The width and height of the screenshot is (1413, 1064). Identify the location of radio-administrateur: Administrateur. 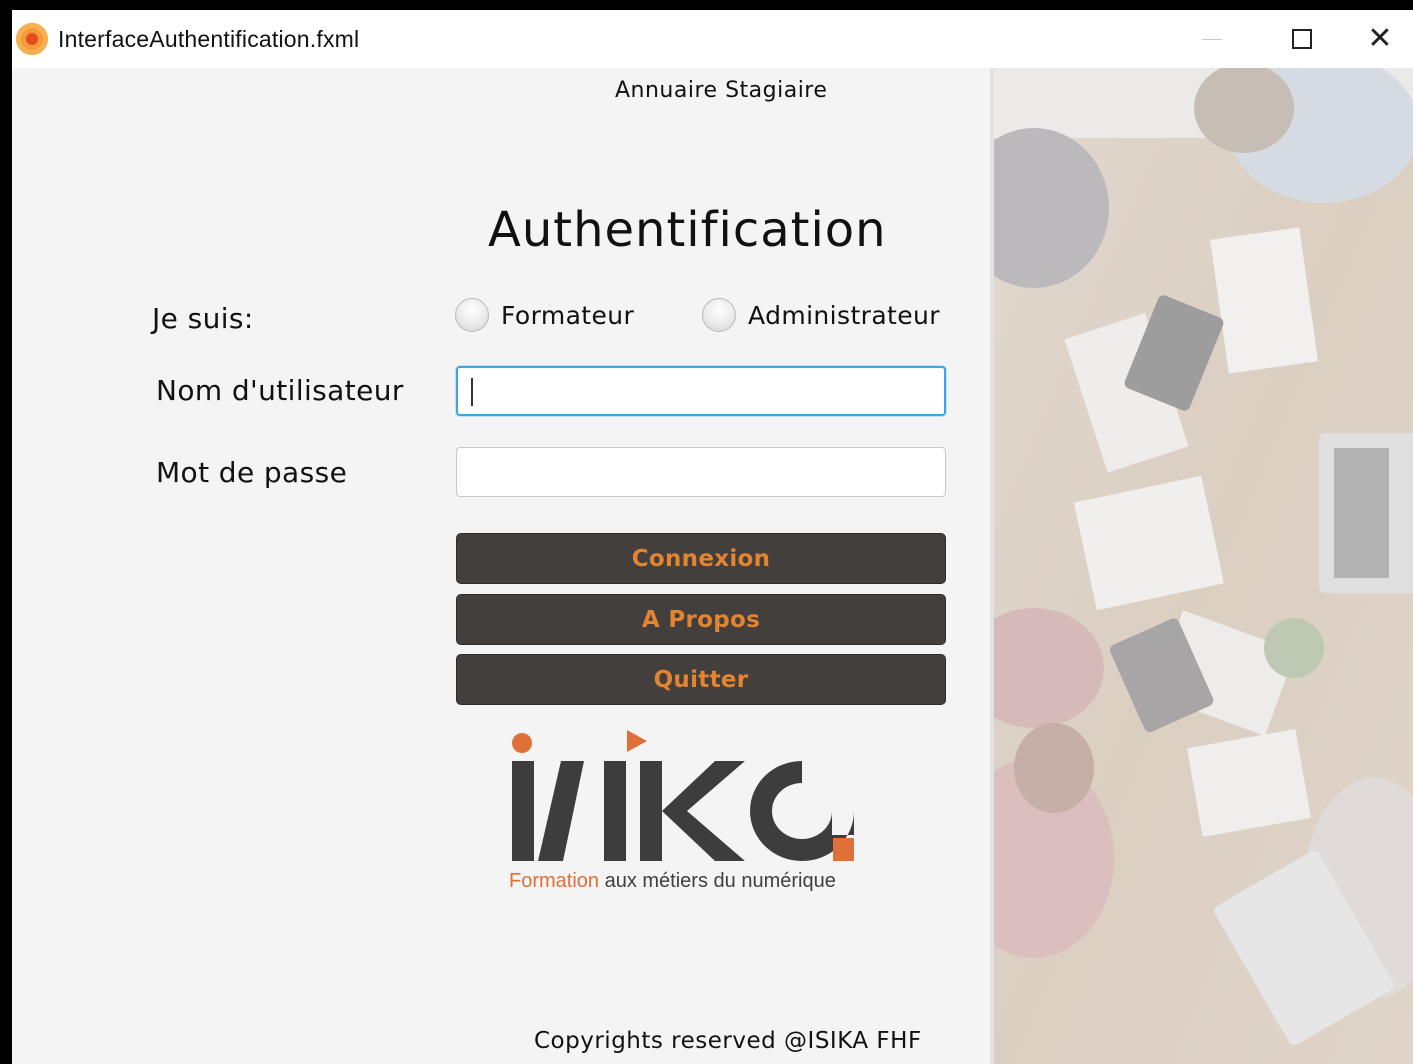
(821, 315).